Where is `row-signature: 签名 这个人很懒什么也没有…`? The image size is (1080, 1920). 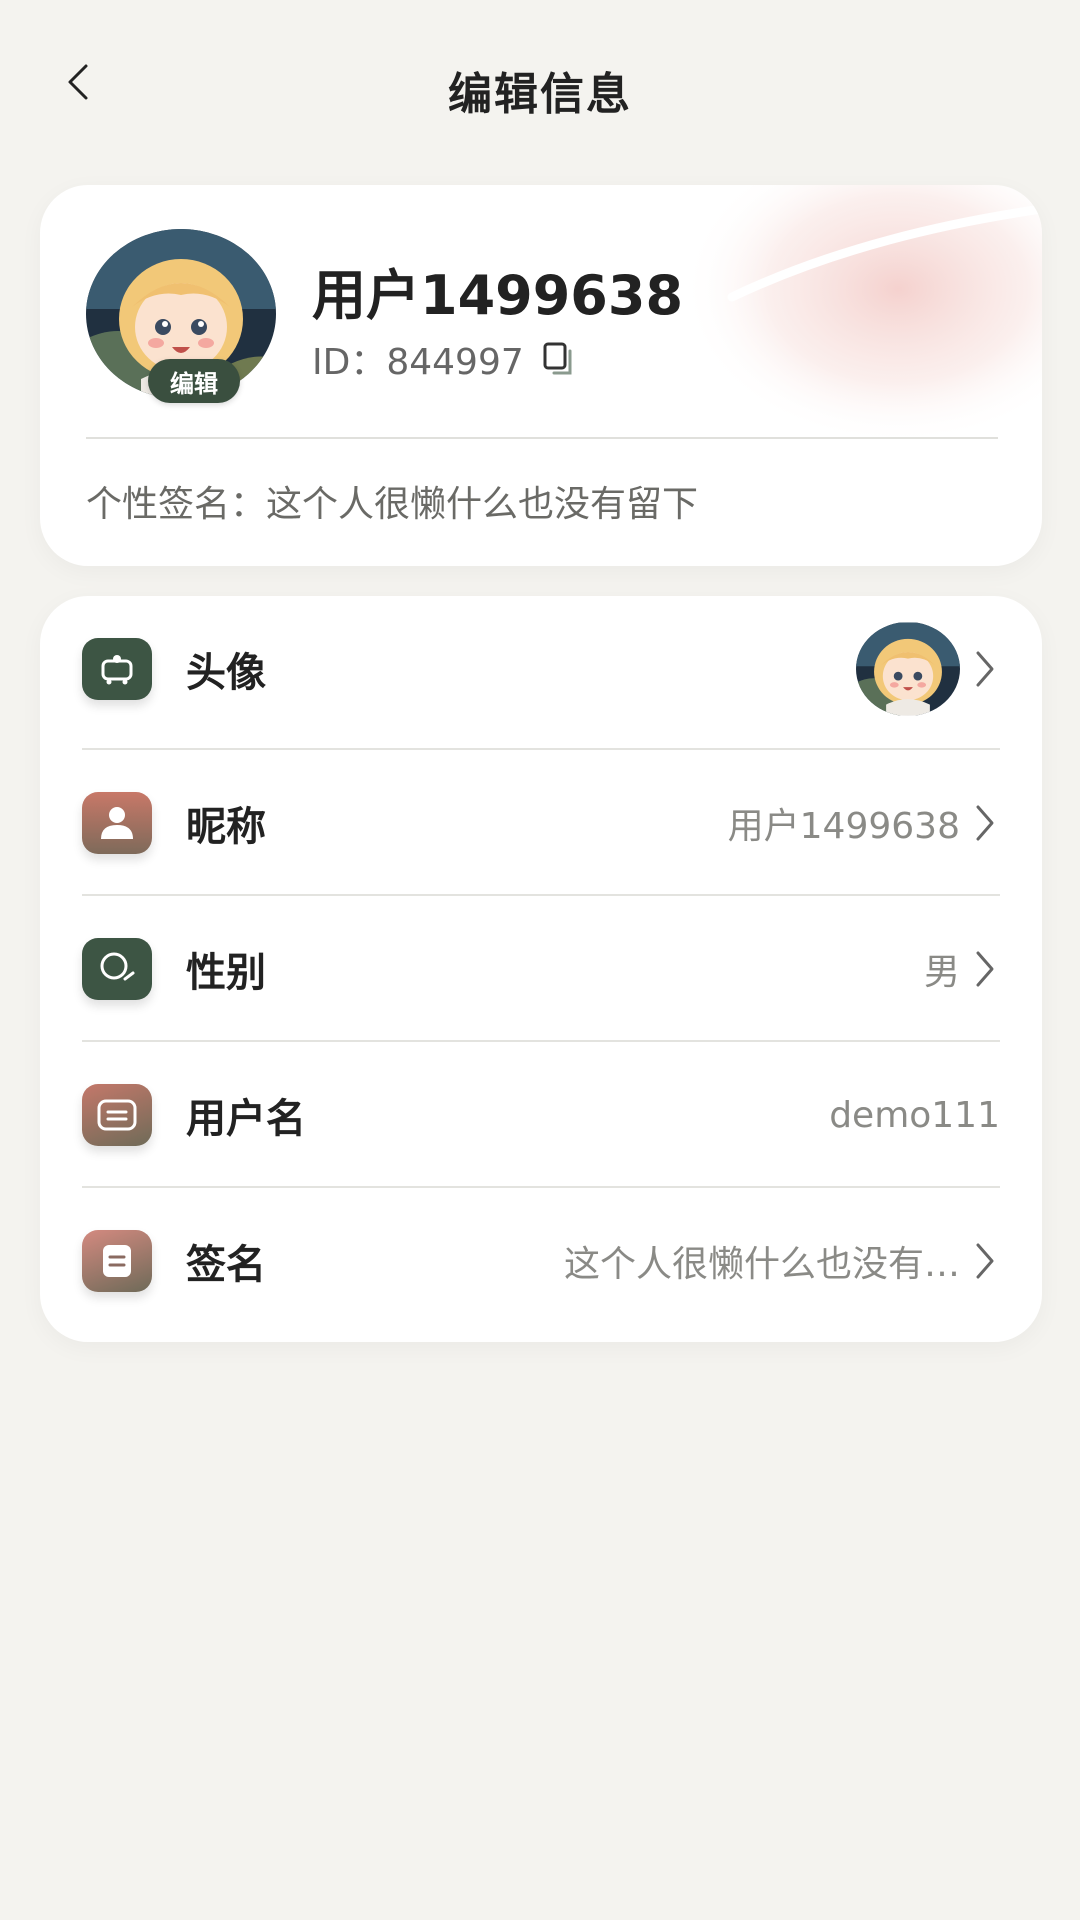
row-signature: 签名 这个人很懒什么也没有… is located at coordinates (541, 1261).